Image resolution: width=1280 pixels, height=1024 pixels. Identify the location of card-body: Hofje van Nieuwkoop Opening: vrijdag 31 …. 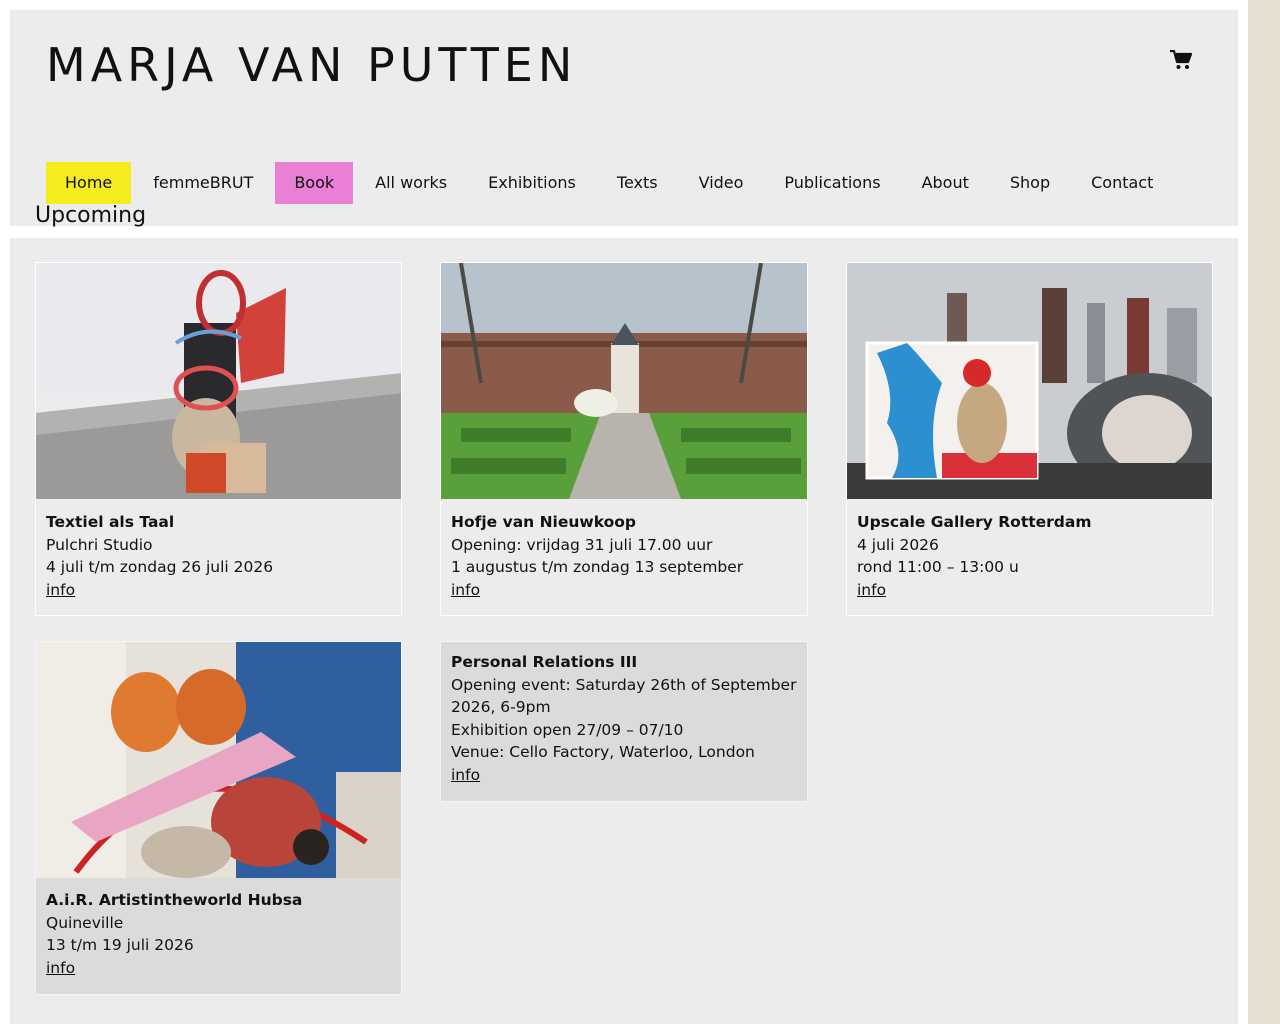
(624, 550).